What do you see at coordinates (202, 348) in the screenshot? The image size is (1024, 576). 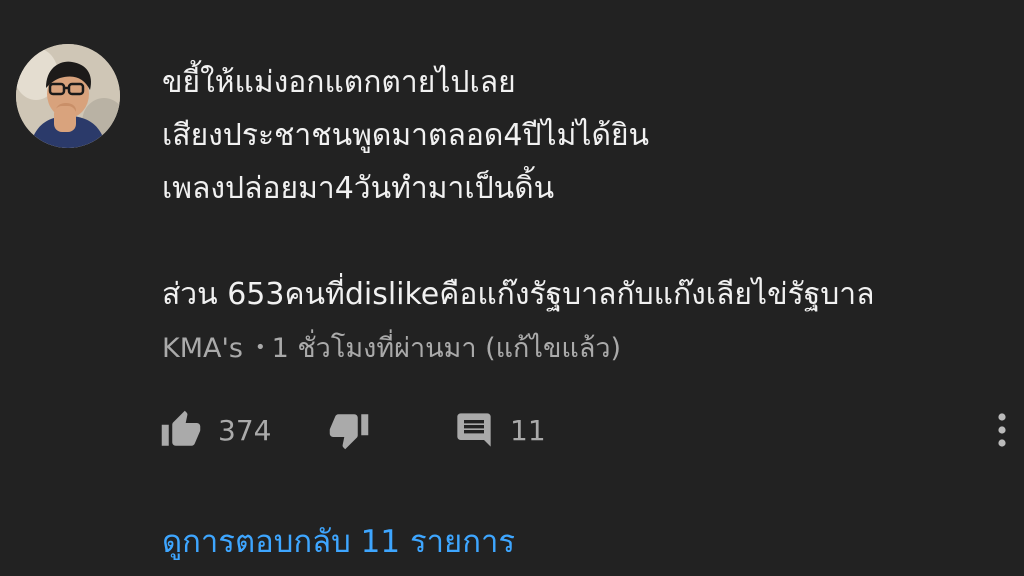 I see `author-name: KMA's` at bounding box center [202, 348].